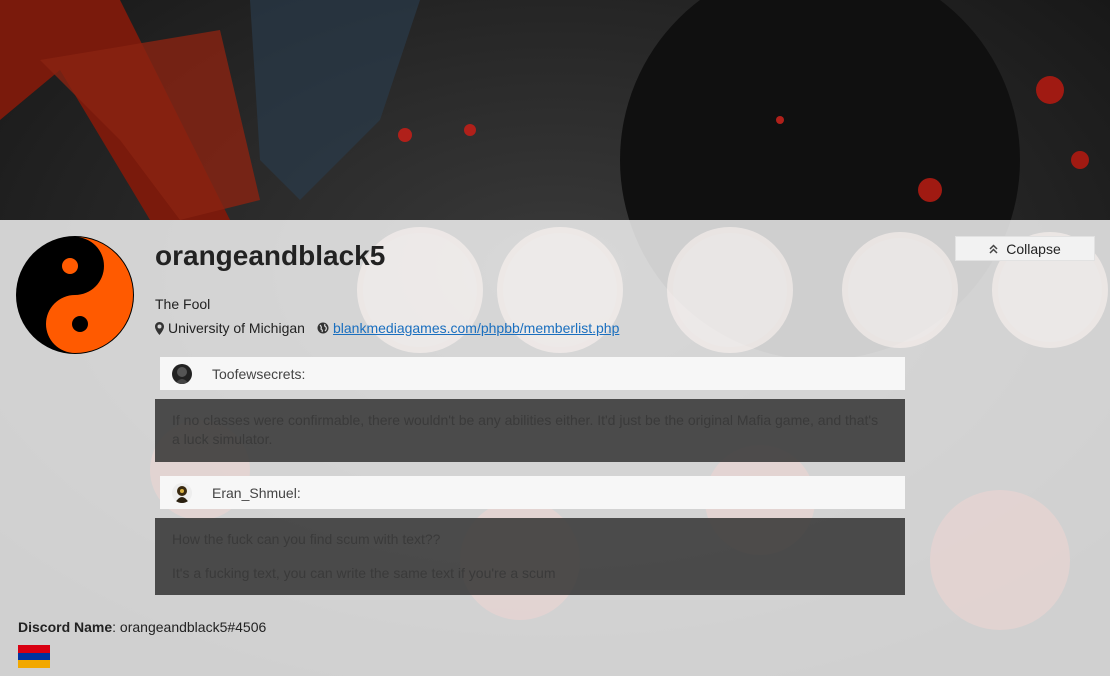 The width and height of the screenshot is (1110, 676). I want to click on location: University of Michigan, so click(230, 328).